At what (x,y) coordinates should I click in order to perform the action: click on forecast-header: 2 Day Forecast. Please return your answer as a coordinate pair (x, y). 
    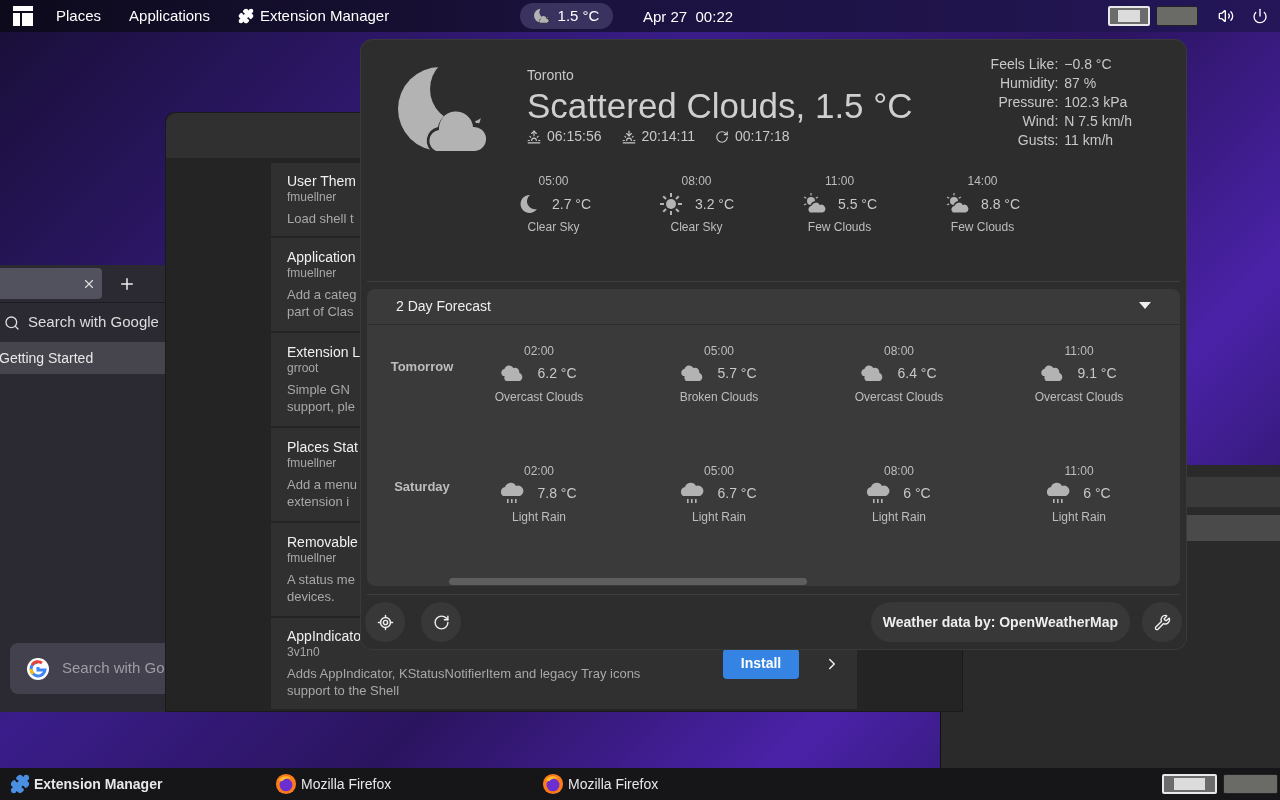
    Looking at the image, I should click on (773, 306).